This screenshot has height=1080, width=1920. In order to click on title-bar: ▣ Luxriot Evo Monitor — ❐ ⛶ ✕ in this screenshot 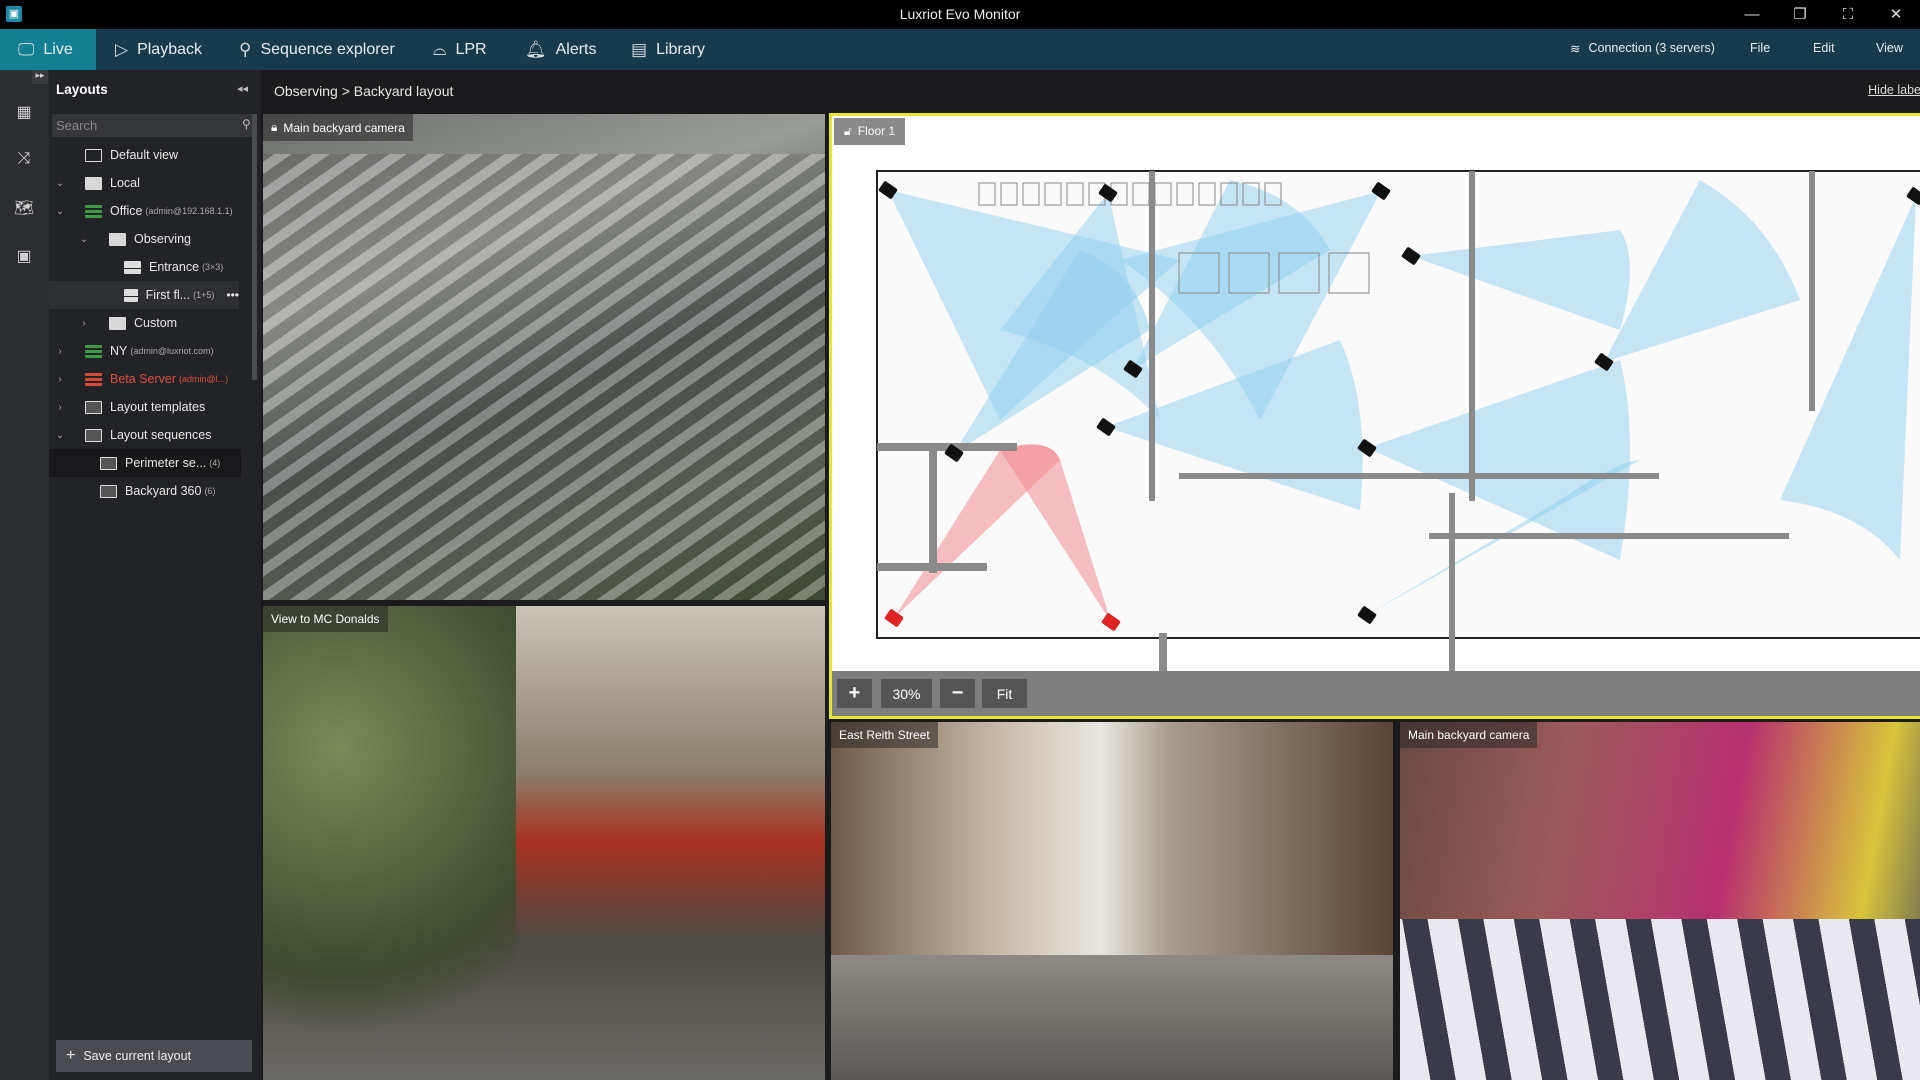, I will do `click(960, 14)`.